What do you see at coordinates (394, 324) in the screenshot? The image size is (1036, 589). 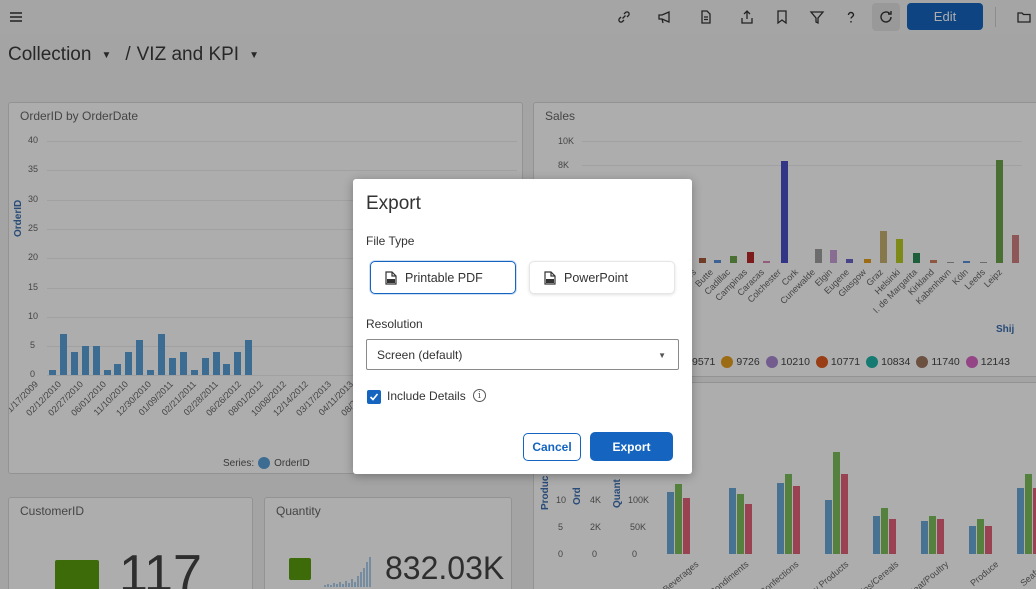 I see `resolution-label: Resolution` at bounding box center [394, 324].